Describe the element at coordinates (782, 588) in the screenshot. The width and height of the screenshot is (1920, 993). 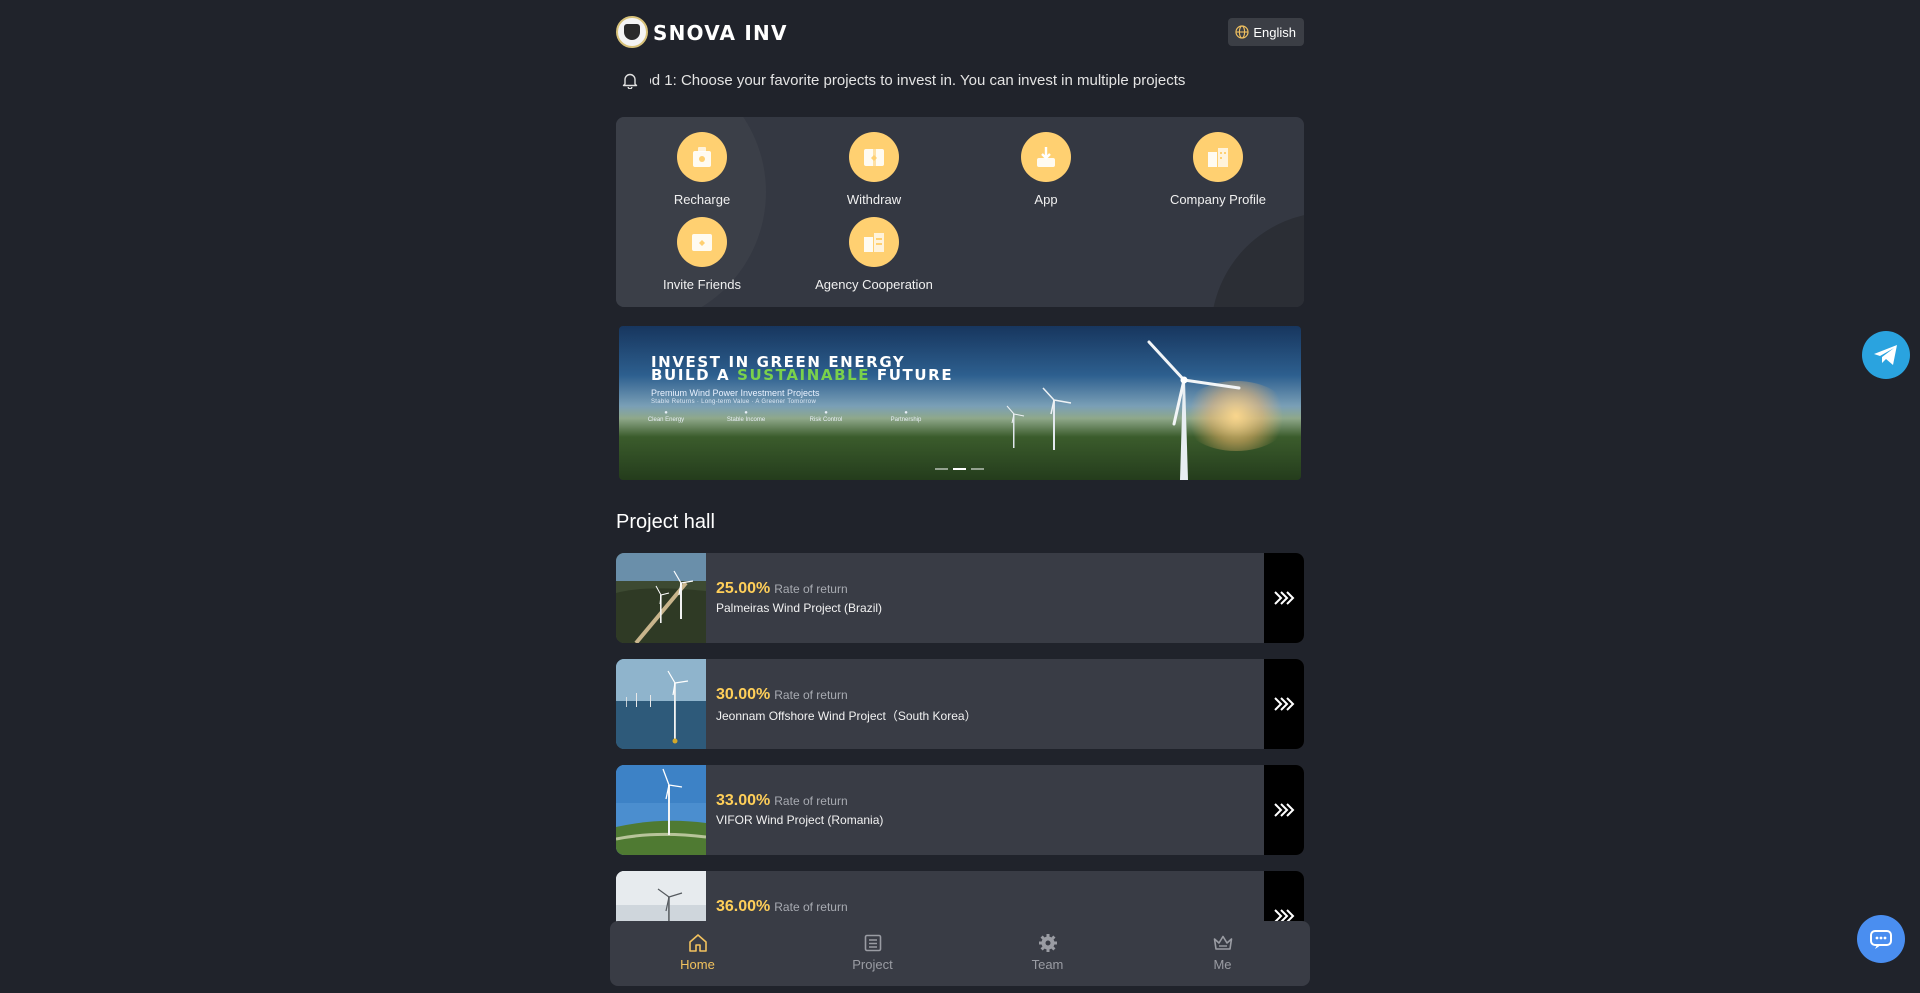
I see `project-rate: 25.00% Rate of return` at that location.